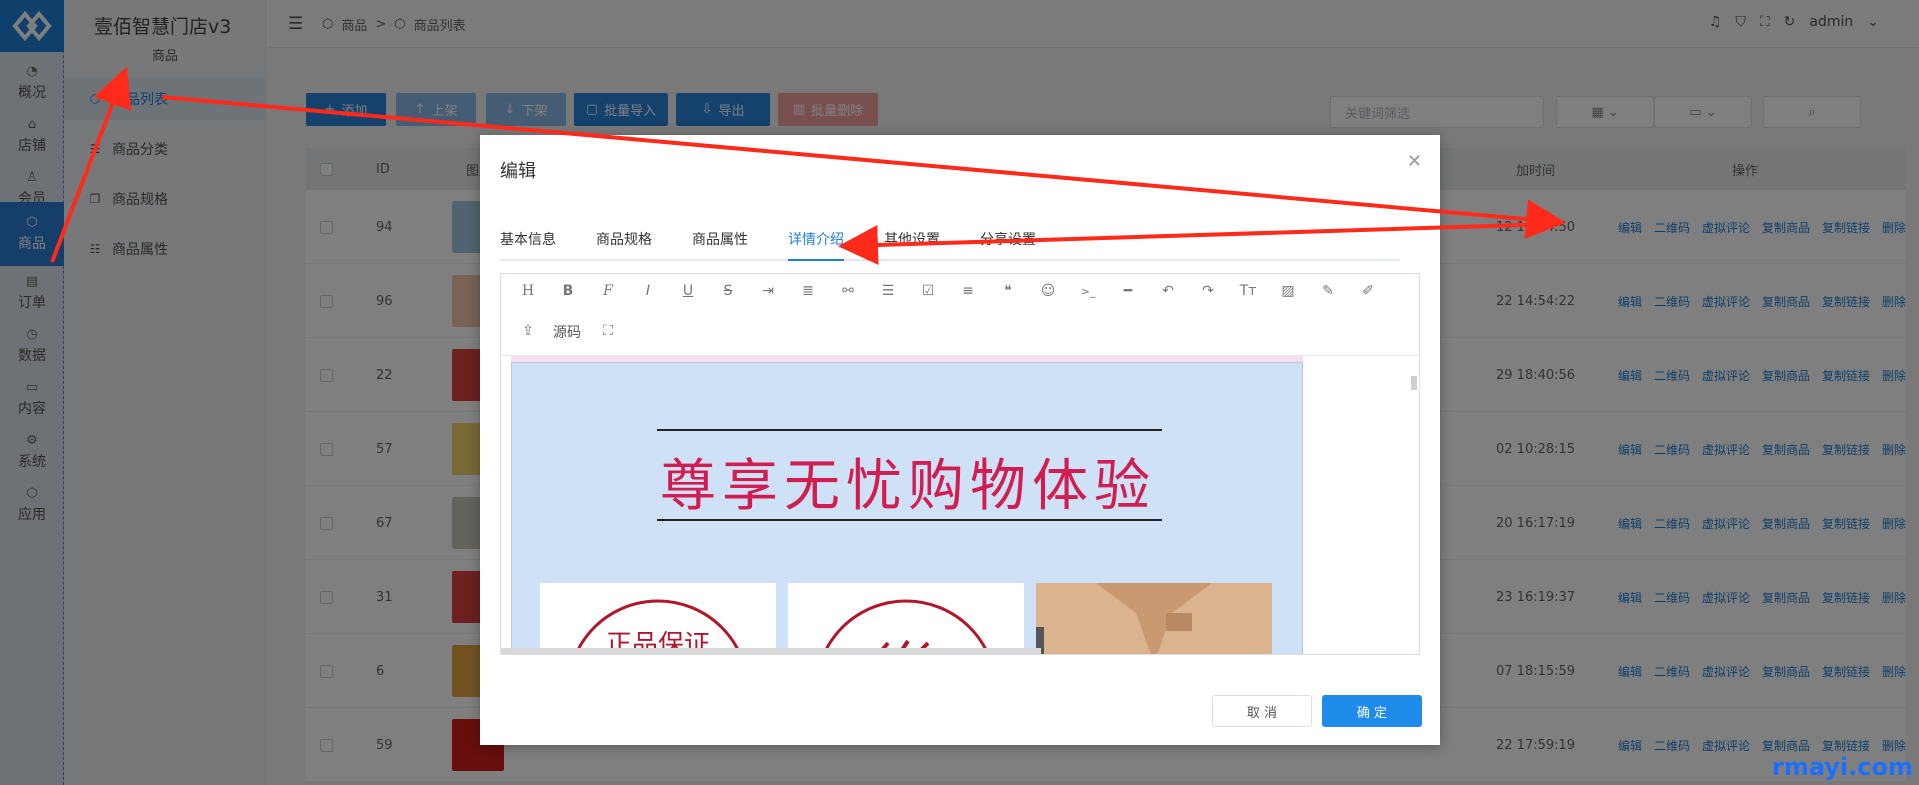 This screenshot has width=1919, height=785. Describe the element at coordinates (863, 167) in the screenshot. I see `arrow-list-to-edit` at that location.